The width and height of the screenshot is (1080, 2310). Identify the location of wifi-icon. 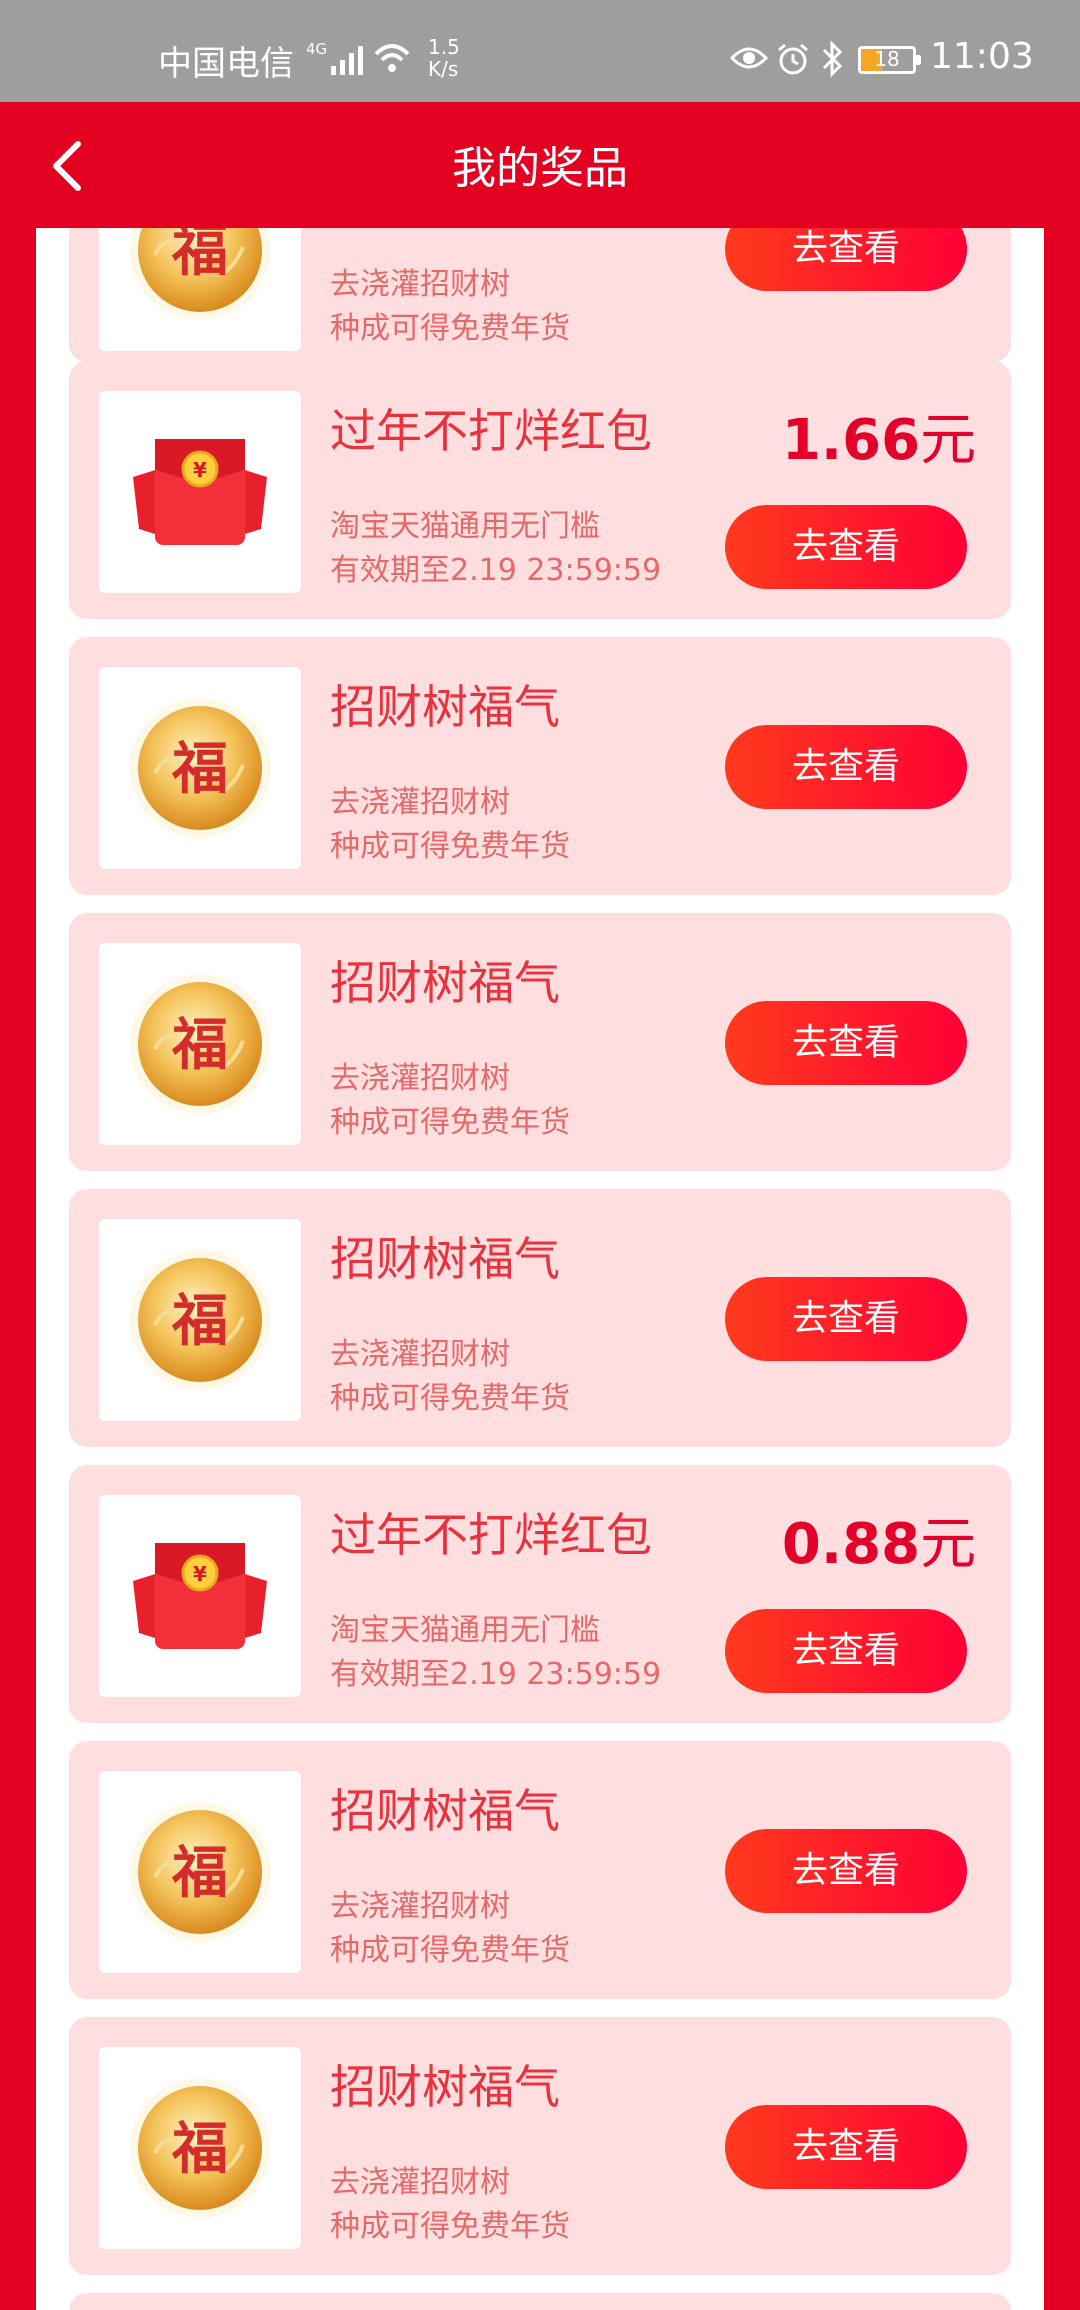
(392, 58).